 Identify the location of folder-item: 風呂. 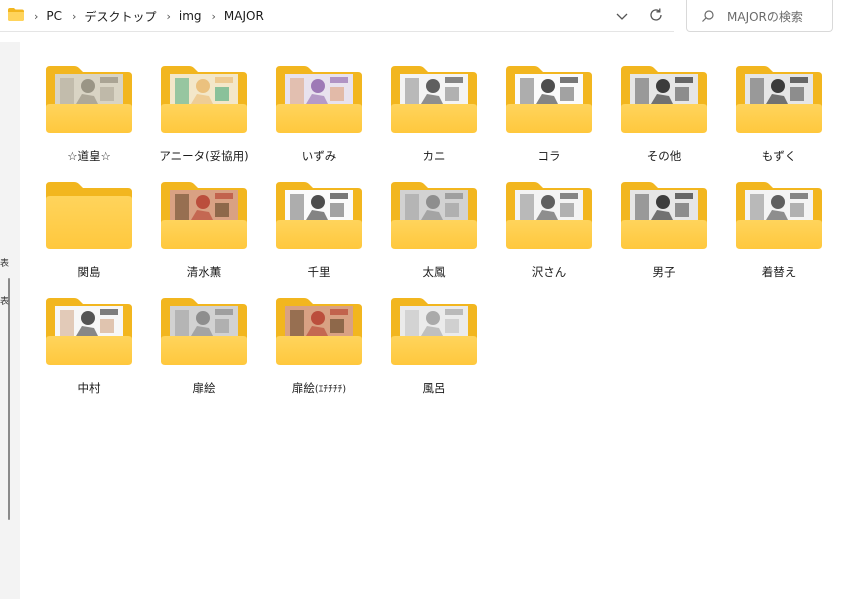
(432, 353).